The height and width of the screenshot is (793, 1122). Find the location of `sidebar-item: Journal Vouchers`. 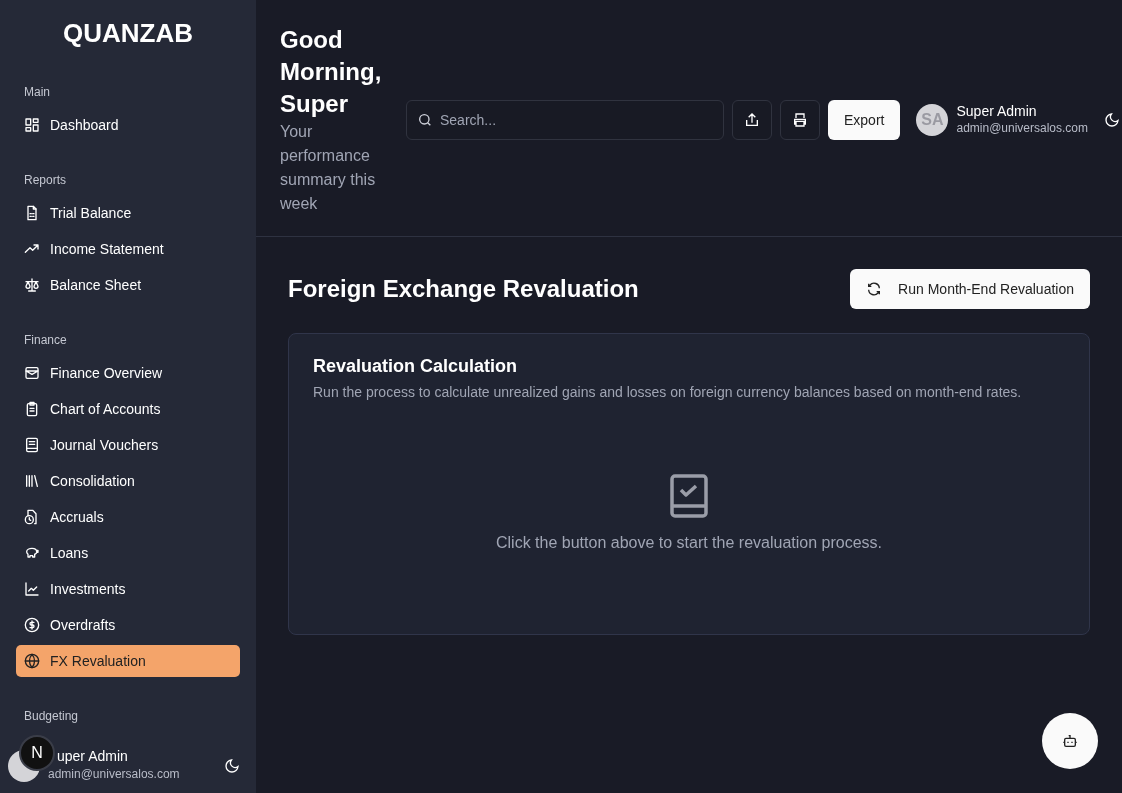

sidebar-item: Journal Vouchers is located at coordinates (128, 445).